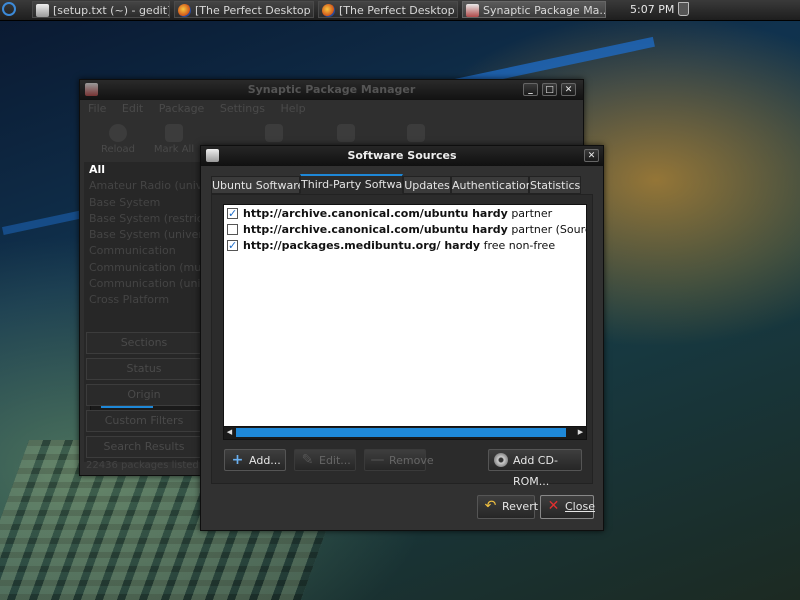  I want to click on origin-button: Origin, so click(144, 395).